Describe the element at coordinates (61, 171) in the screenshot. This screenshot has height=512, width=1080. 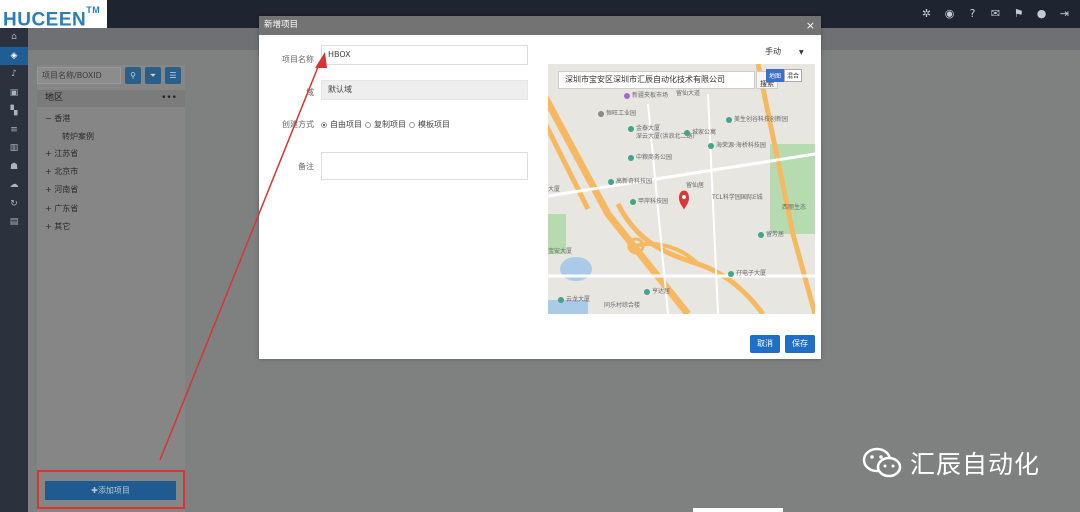
I see `tree-item-beijing: + 北京市` at that location.